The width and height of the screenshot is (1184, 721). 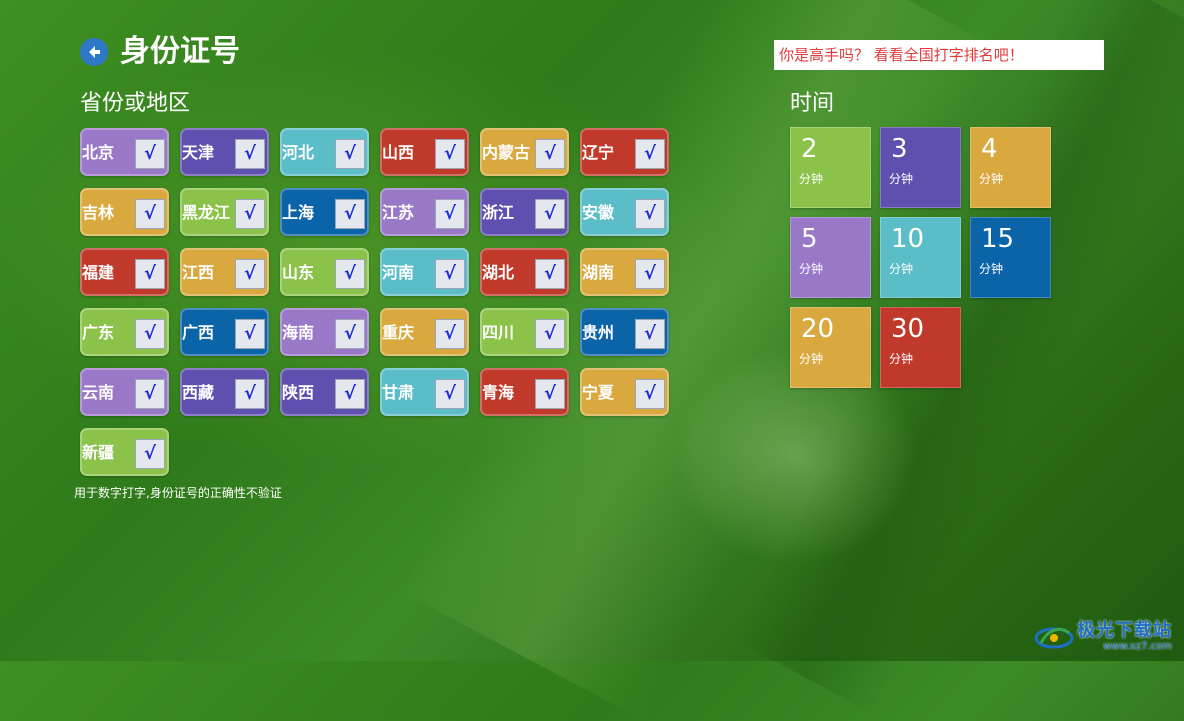 What do you see at coordinates (624, 332) in the screenshot?
I see `province-tile: 贵州 √` at bounding box center [624, 332].